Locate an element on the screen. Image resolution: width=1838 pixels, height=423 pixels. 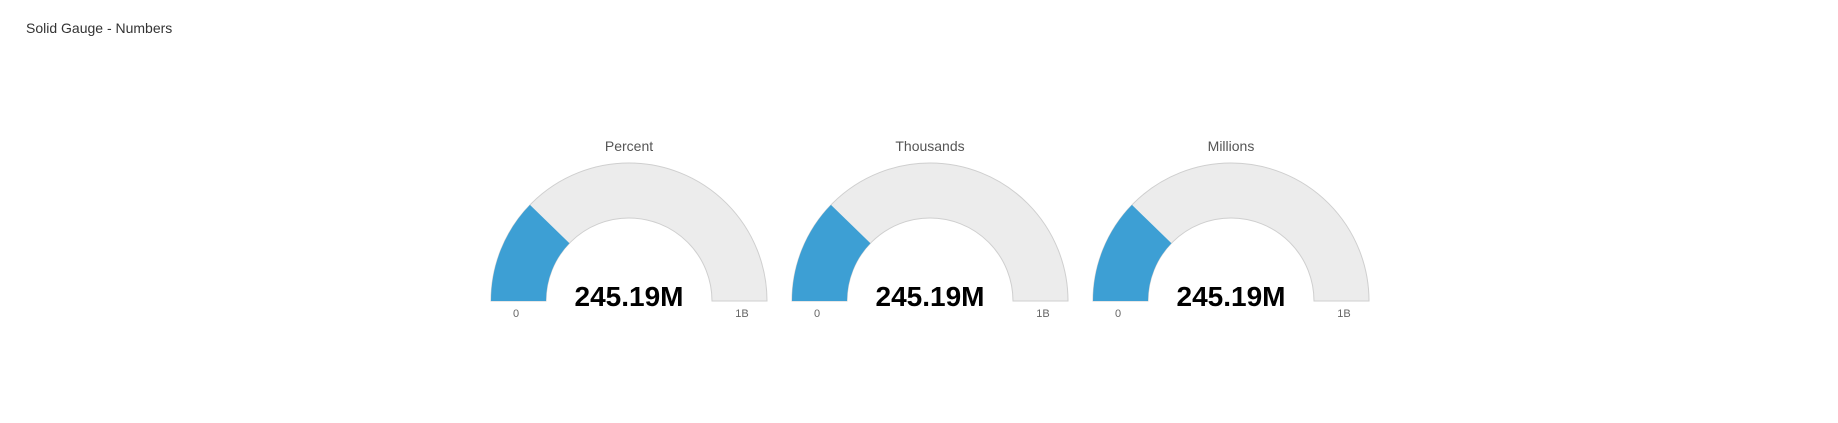
gauge-millions: Millions 245.19M 0 1B is located at coordinates (1231, 229).